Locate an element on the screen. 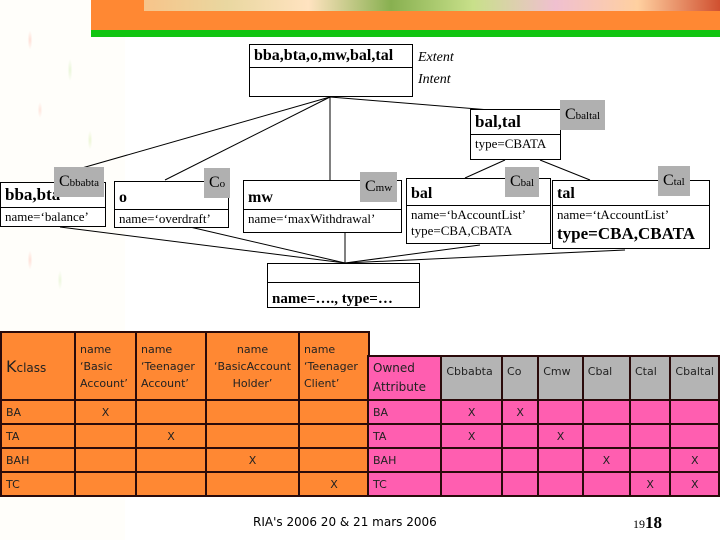  concept-baltal: bal,tal type=CBATA is located at coordinates (515, 134).